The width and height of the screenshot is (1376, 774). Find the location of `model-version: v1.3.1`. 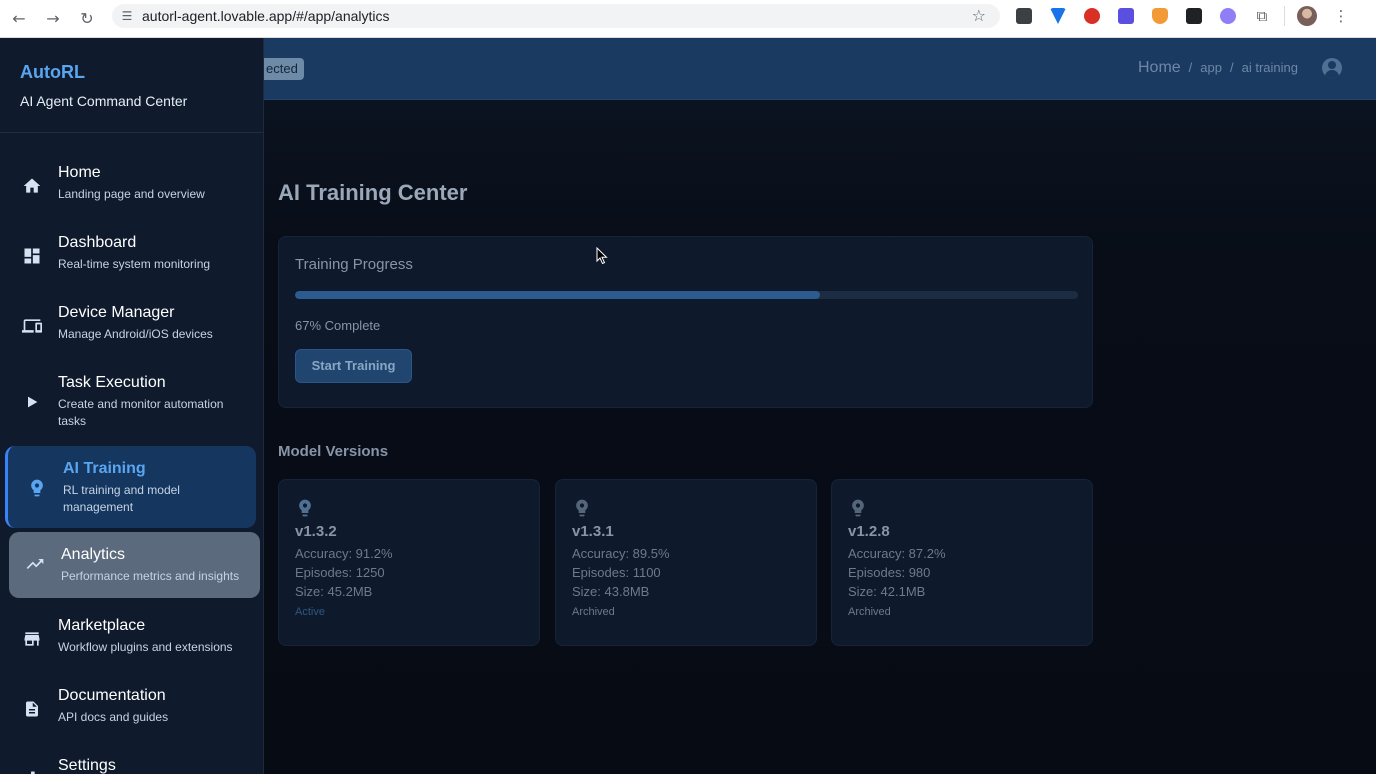

model-version: v1.3.1 is located at coordinates (593, 531).